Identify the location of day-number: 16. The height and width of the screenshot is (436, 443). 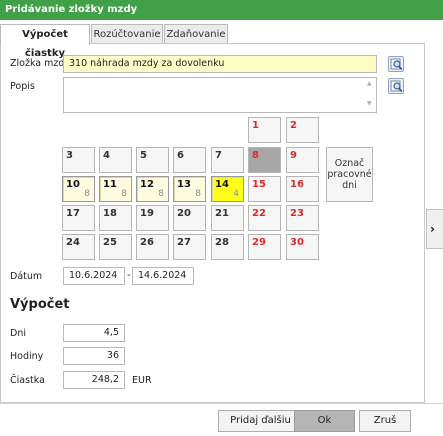
(297, 184).